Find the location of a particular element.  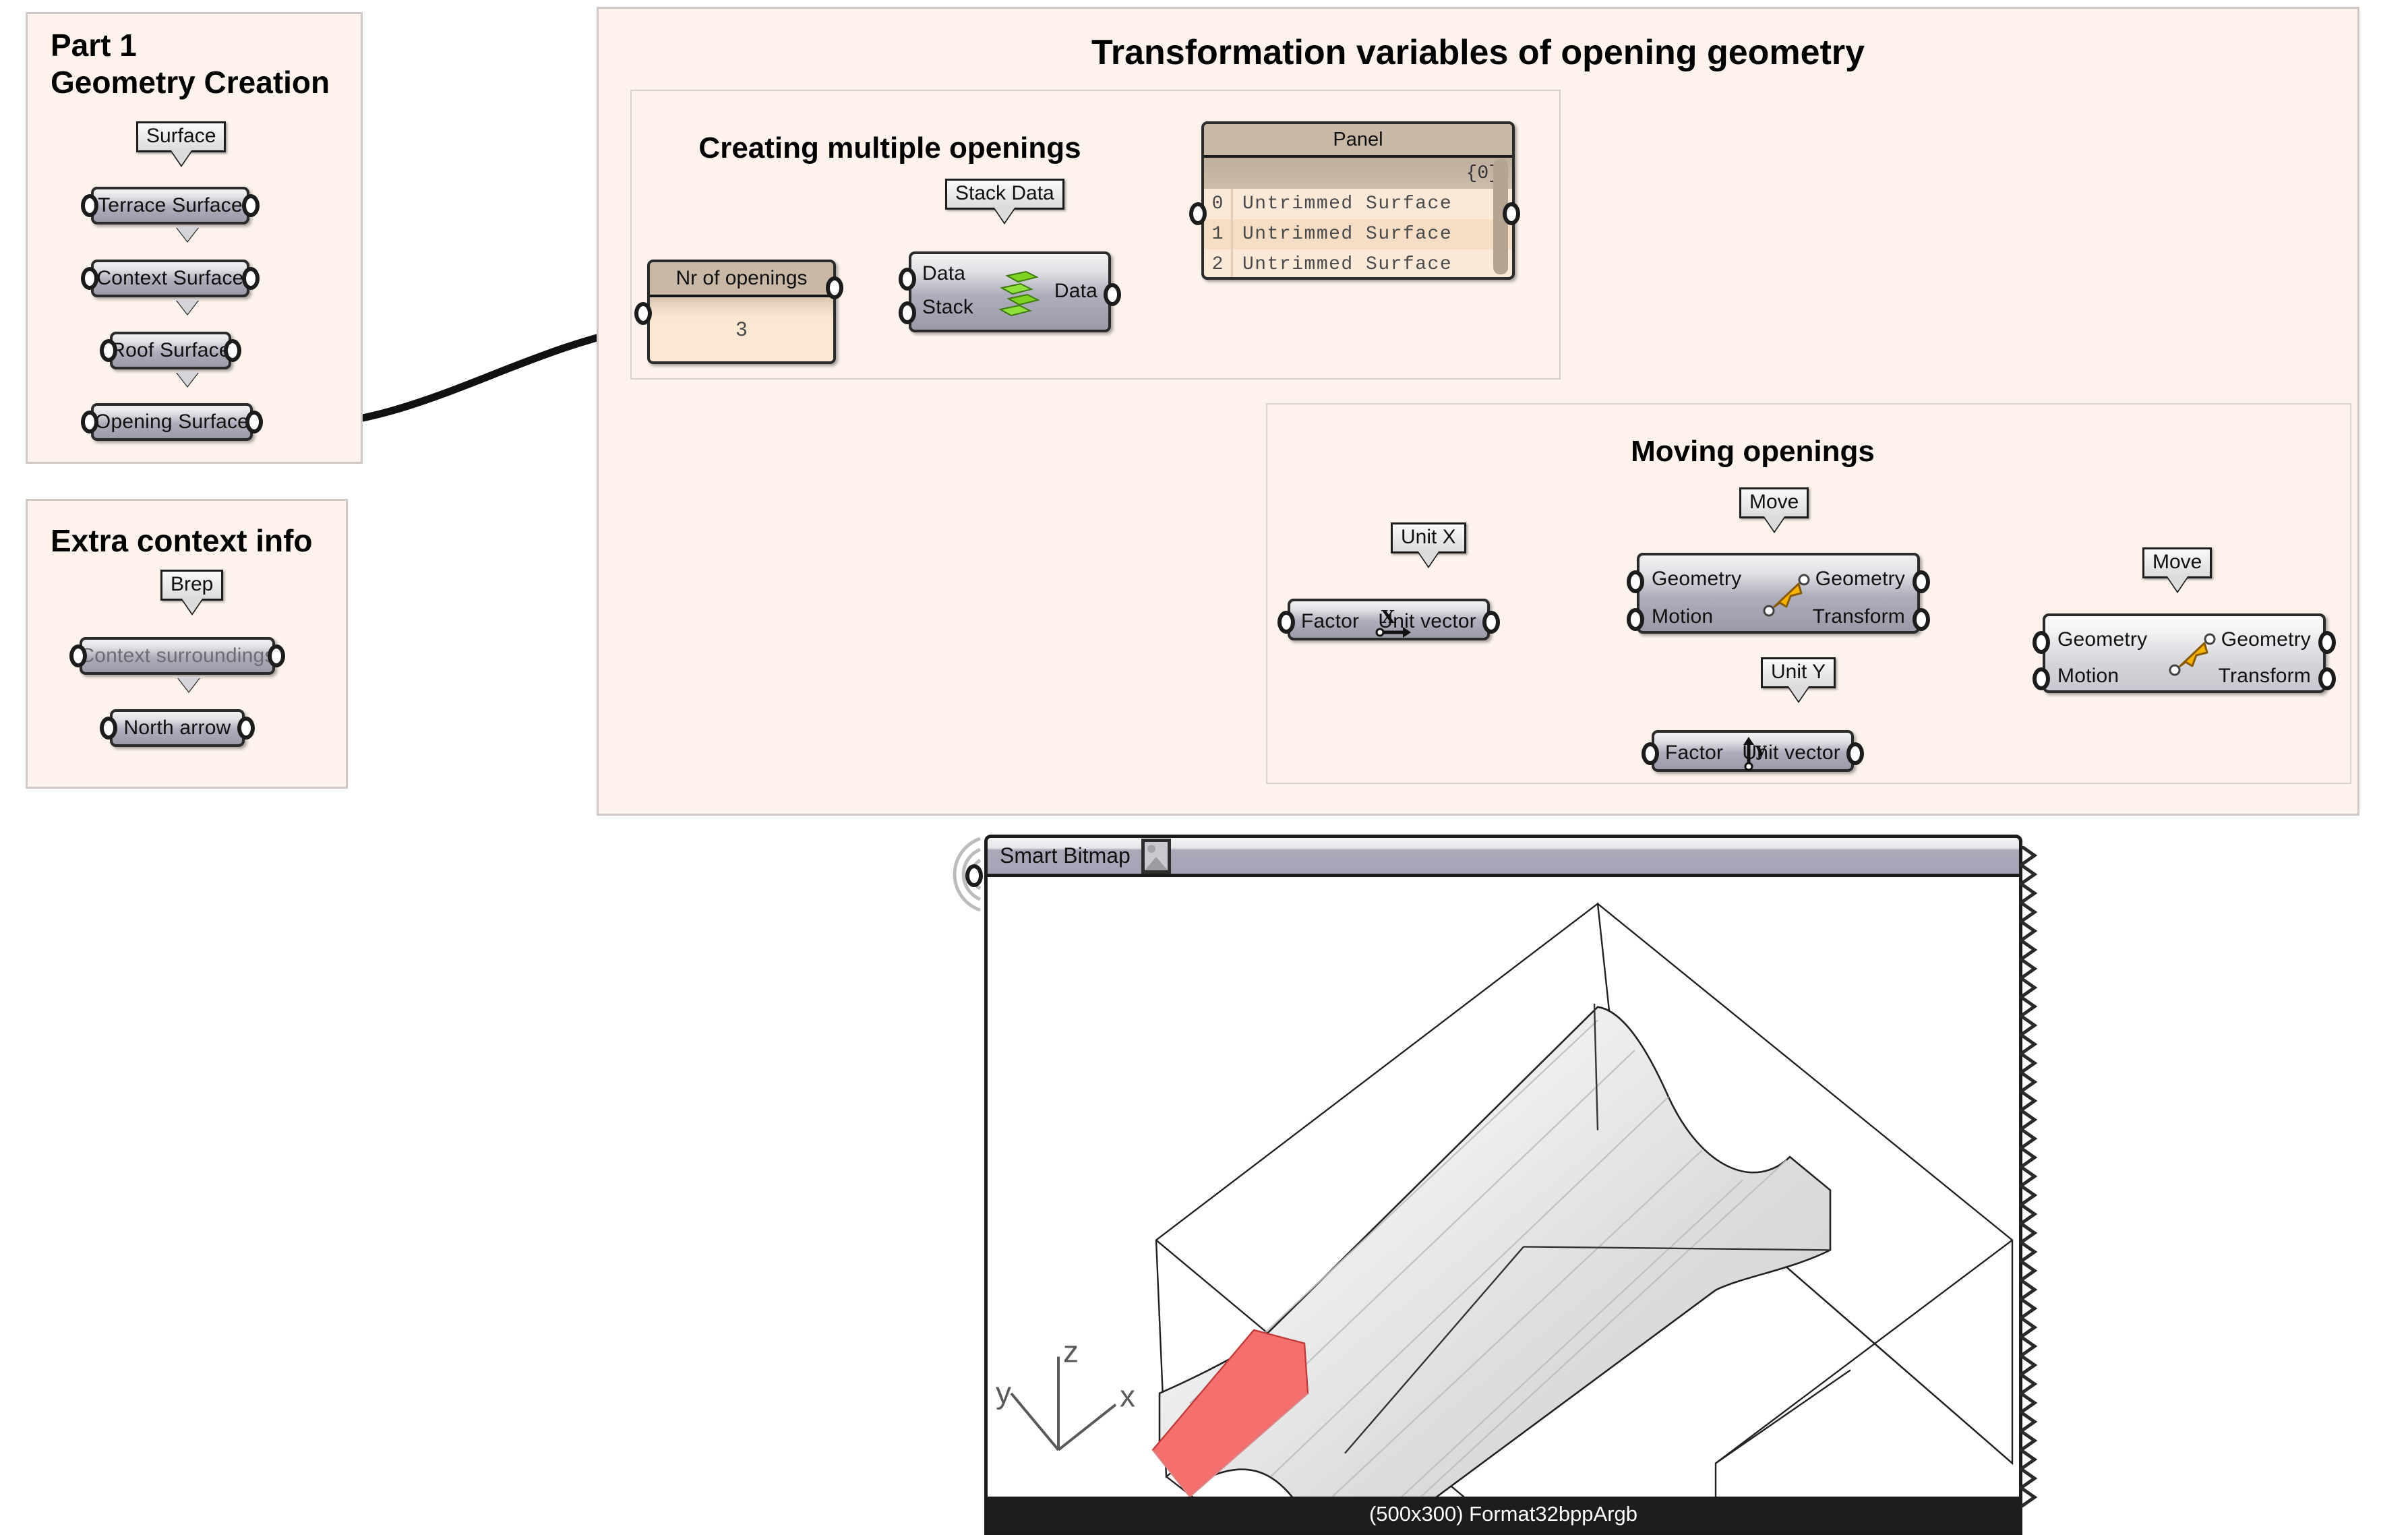

panel-row: 0 Untrimmed Surface is located at coordinates (1358, 204).